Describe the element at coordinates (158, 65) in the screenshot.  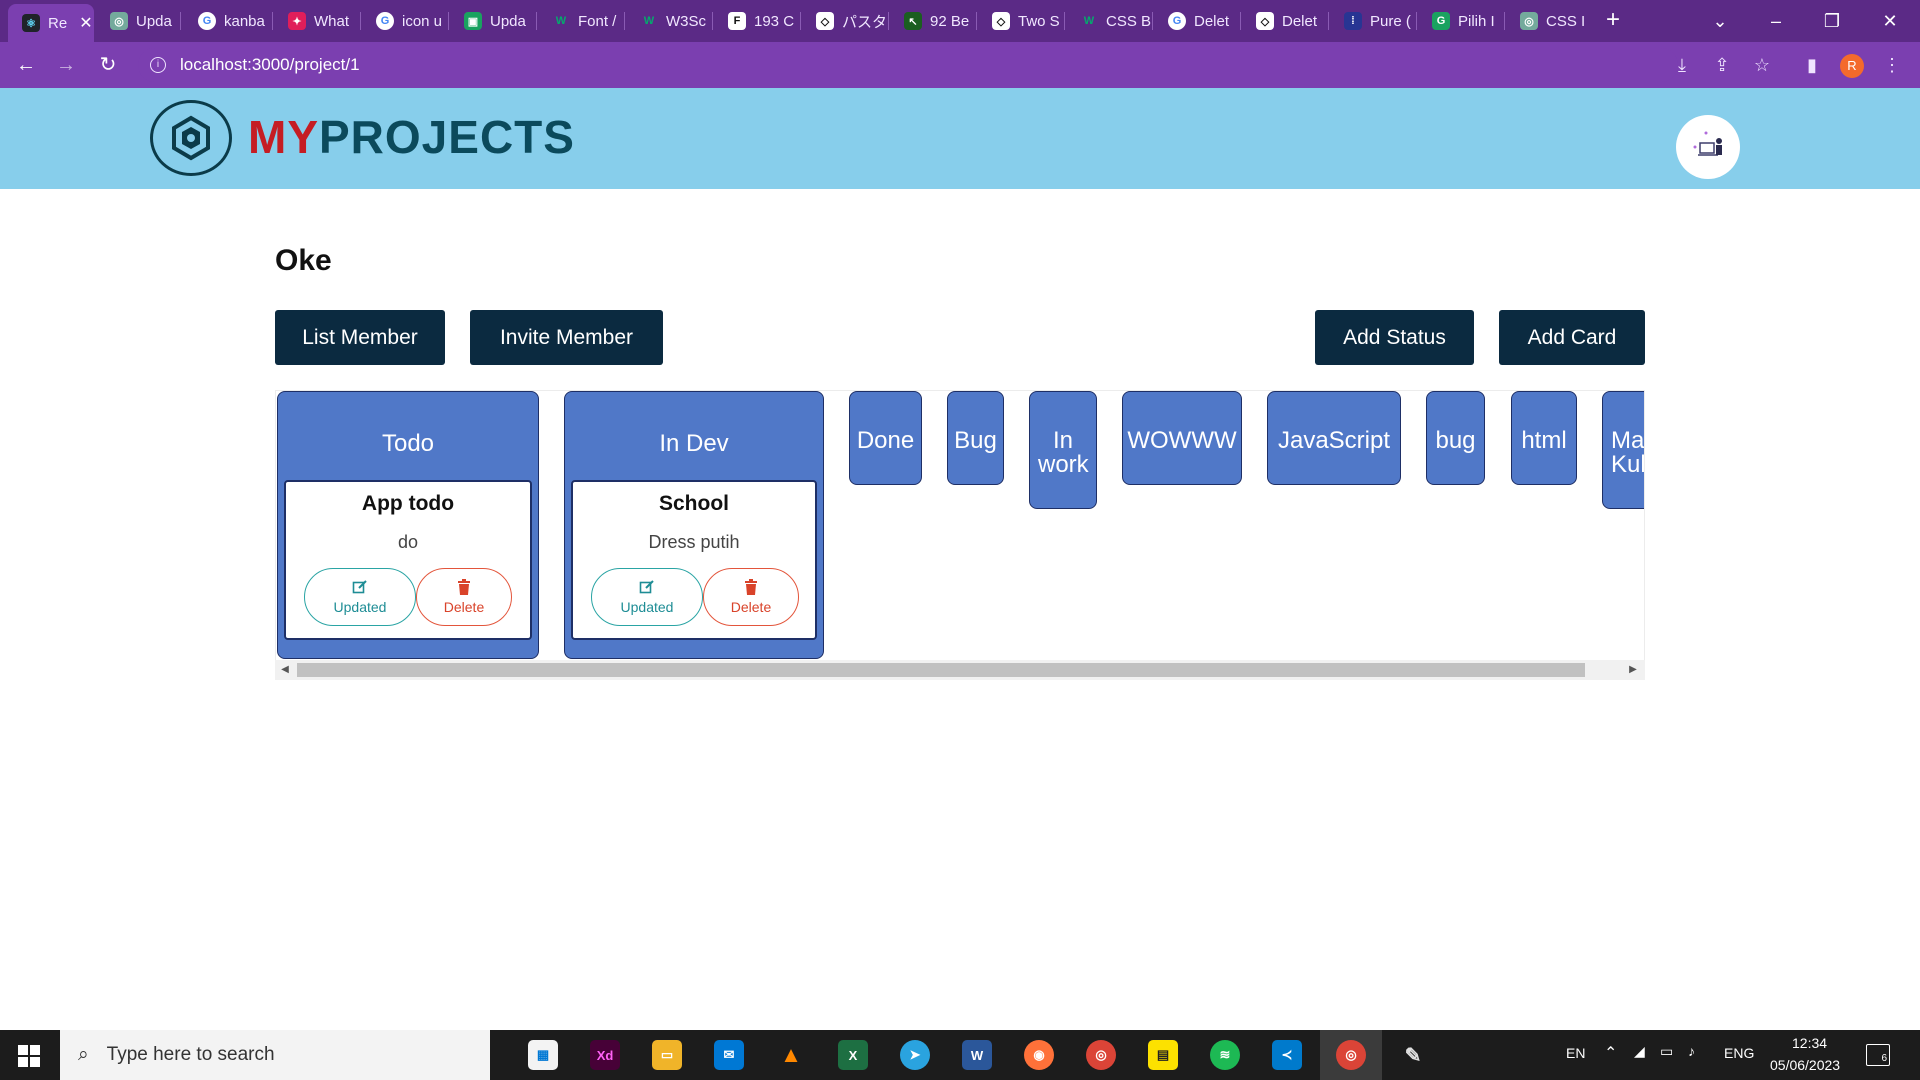
I see `site-info-icon: i` at that location.